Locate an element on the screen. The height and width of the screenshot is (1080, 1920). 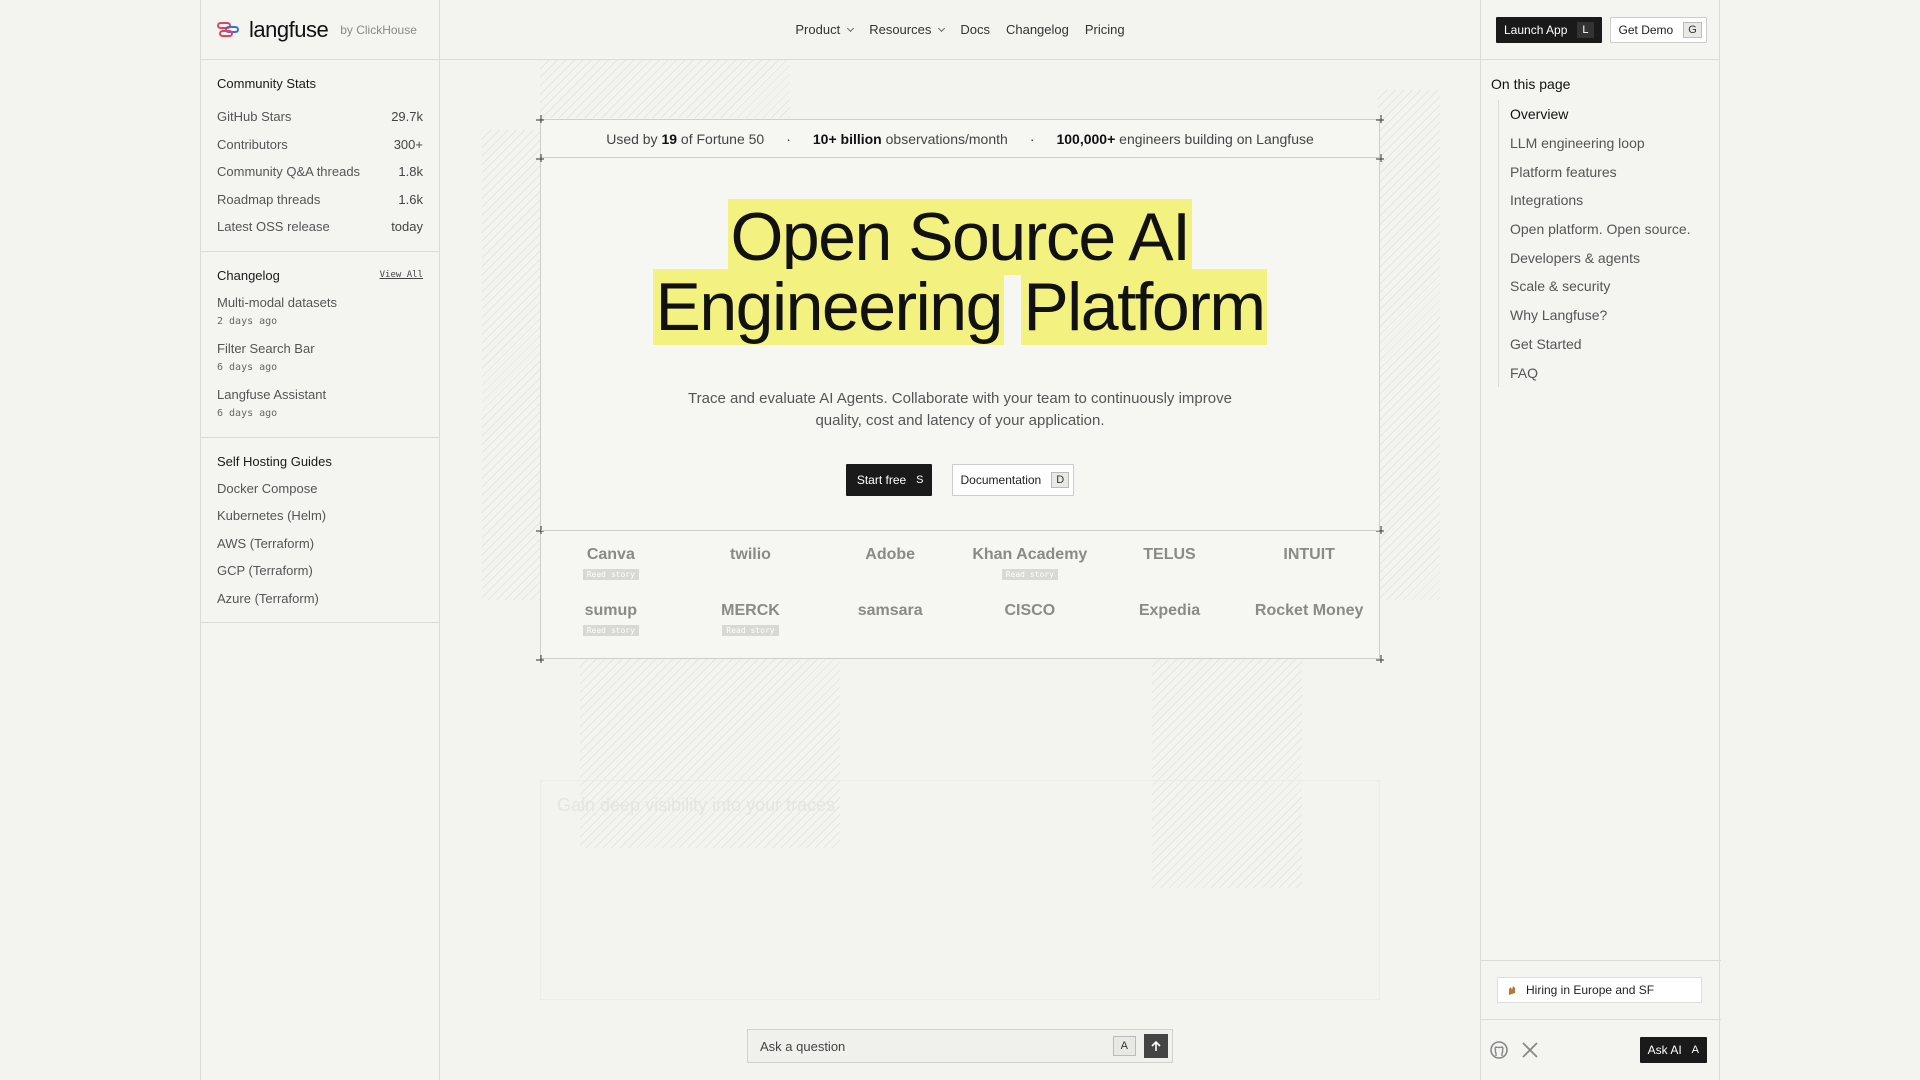
ask-question-bar: Ask a question A is located at coordinates (960, 1046).